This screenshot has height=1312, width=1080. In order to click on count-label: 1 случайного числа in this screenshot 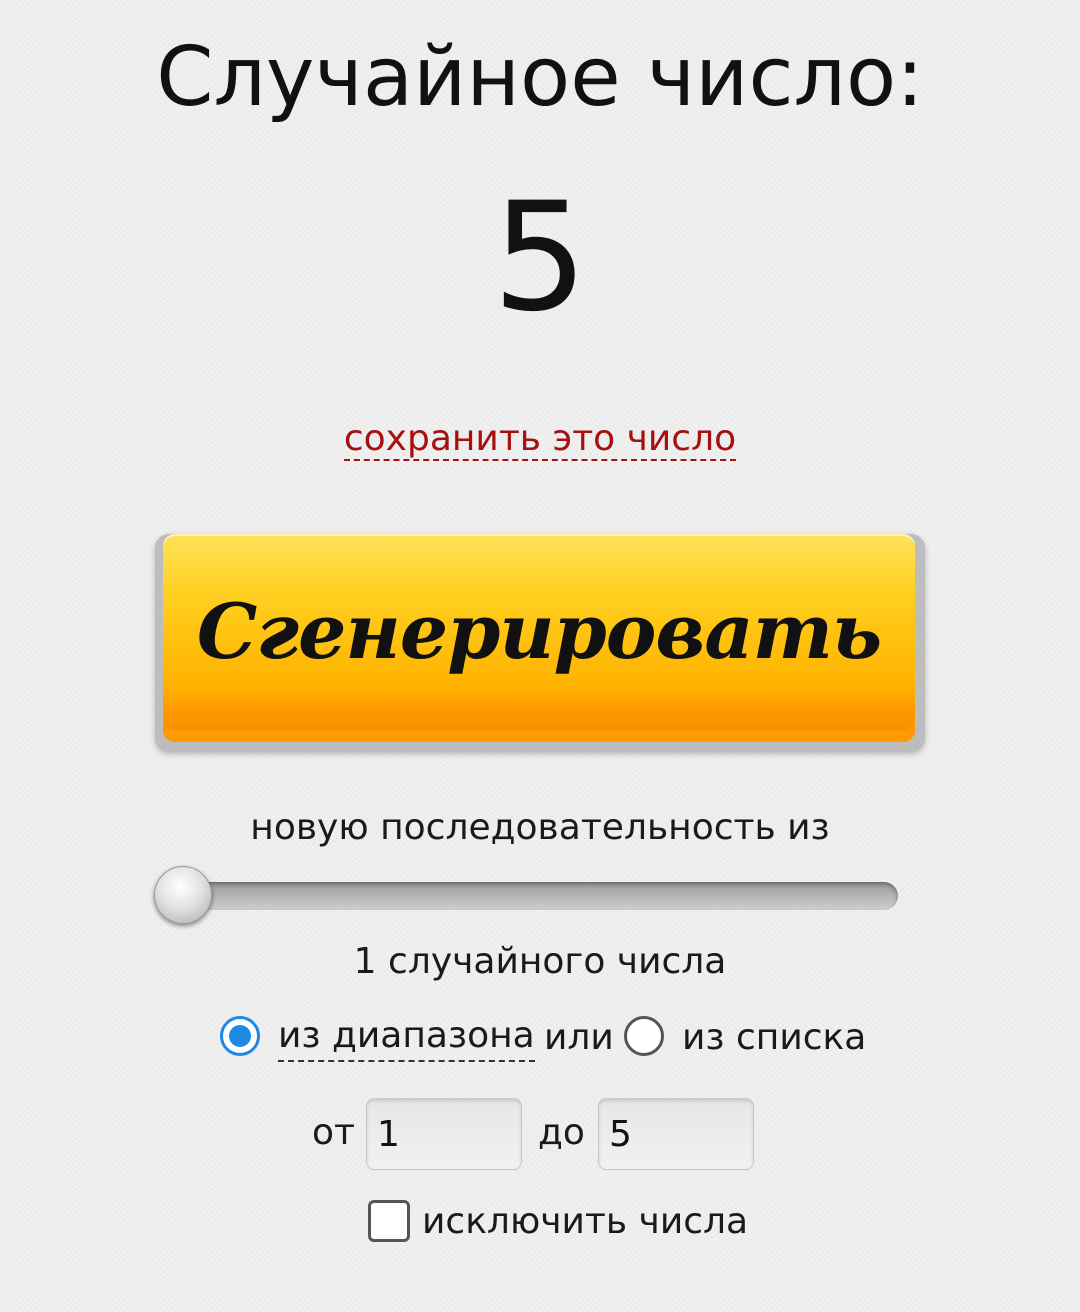, I will do `click(540, 961)`.